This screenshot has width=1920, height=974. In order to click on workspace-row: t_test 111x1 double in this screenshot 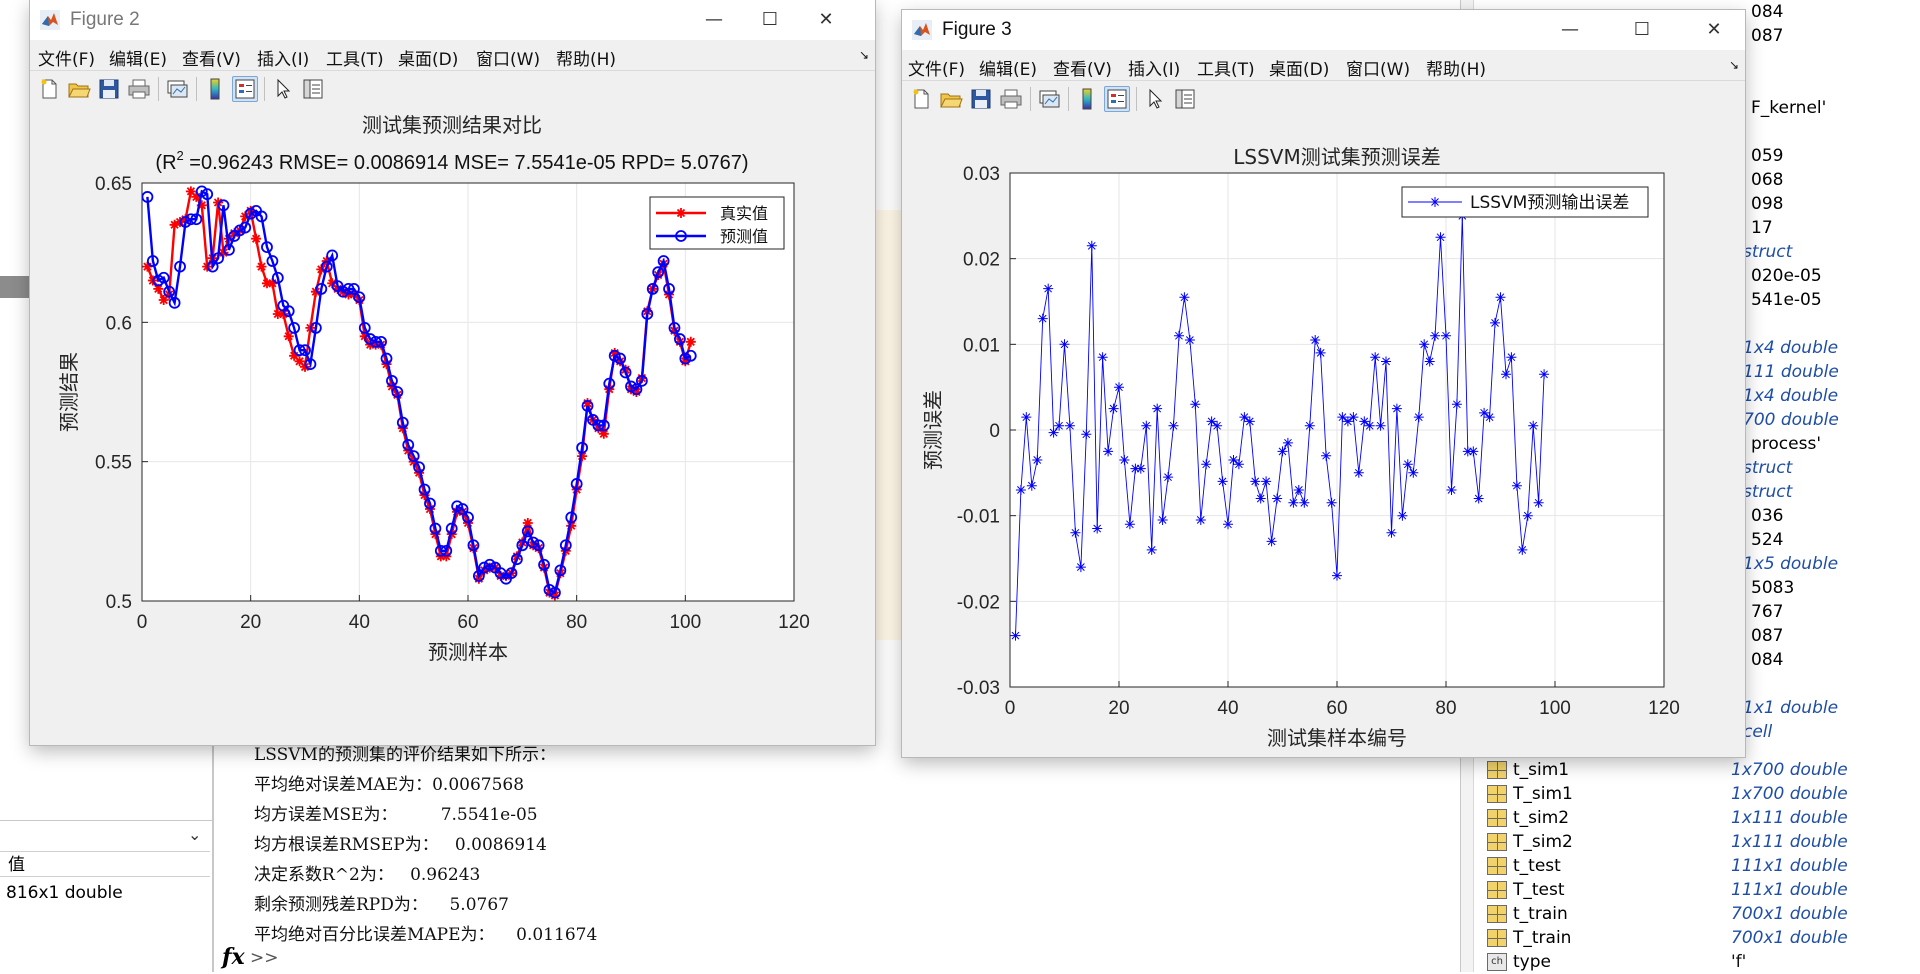, I will do `click(1696, 866)`.